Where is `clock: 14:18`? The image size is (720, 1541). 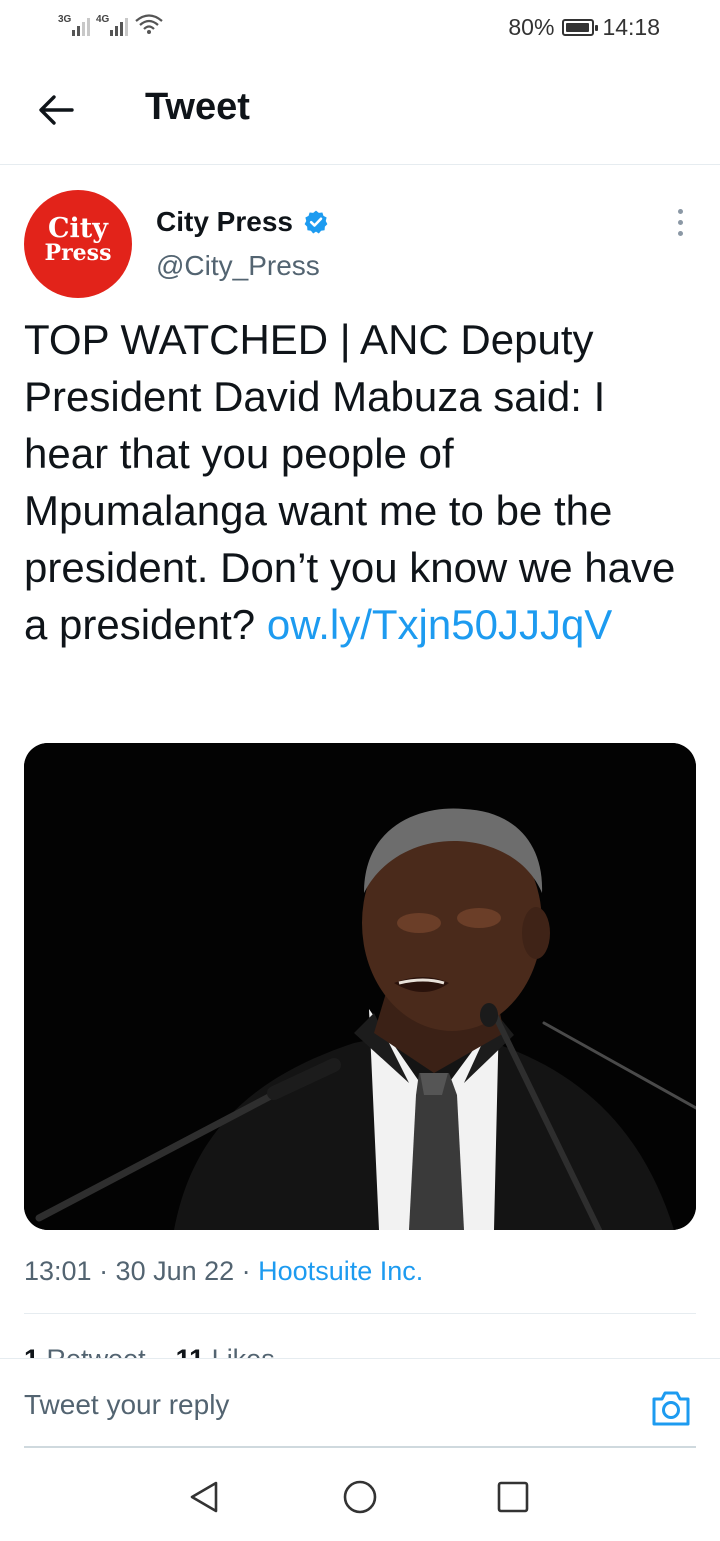 clock: 14:18 is located at coordinates (631, 27).